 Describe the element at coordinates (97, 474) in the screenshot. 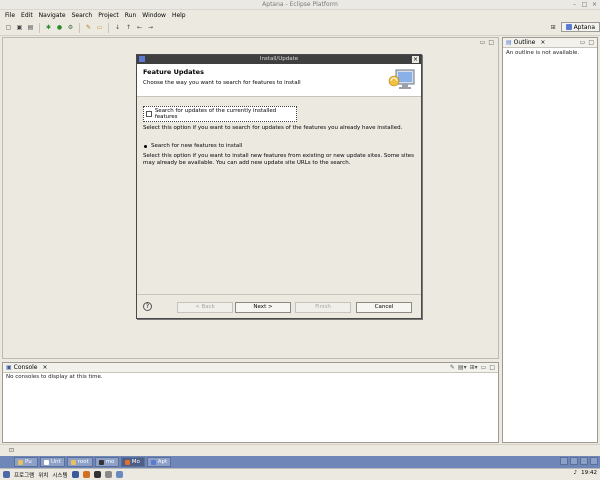

I see `terminal-launcher-icon` at that location.